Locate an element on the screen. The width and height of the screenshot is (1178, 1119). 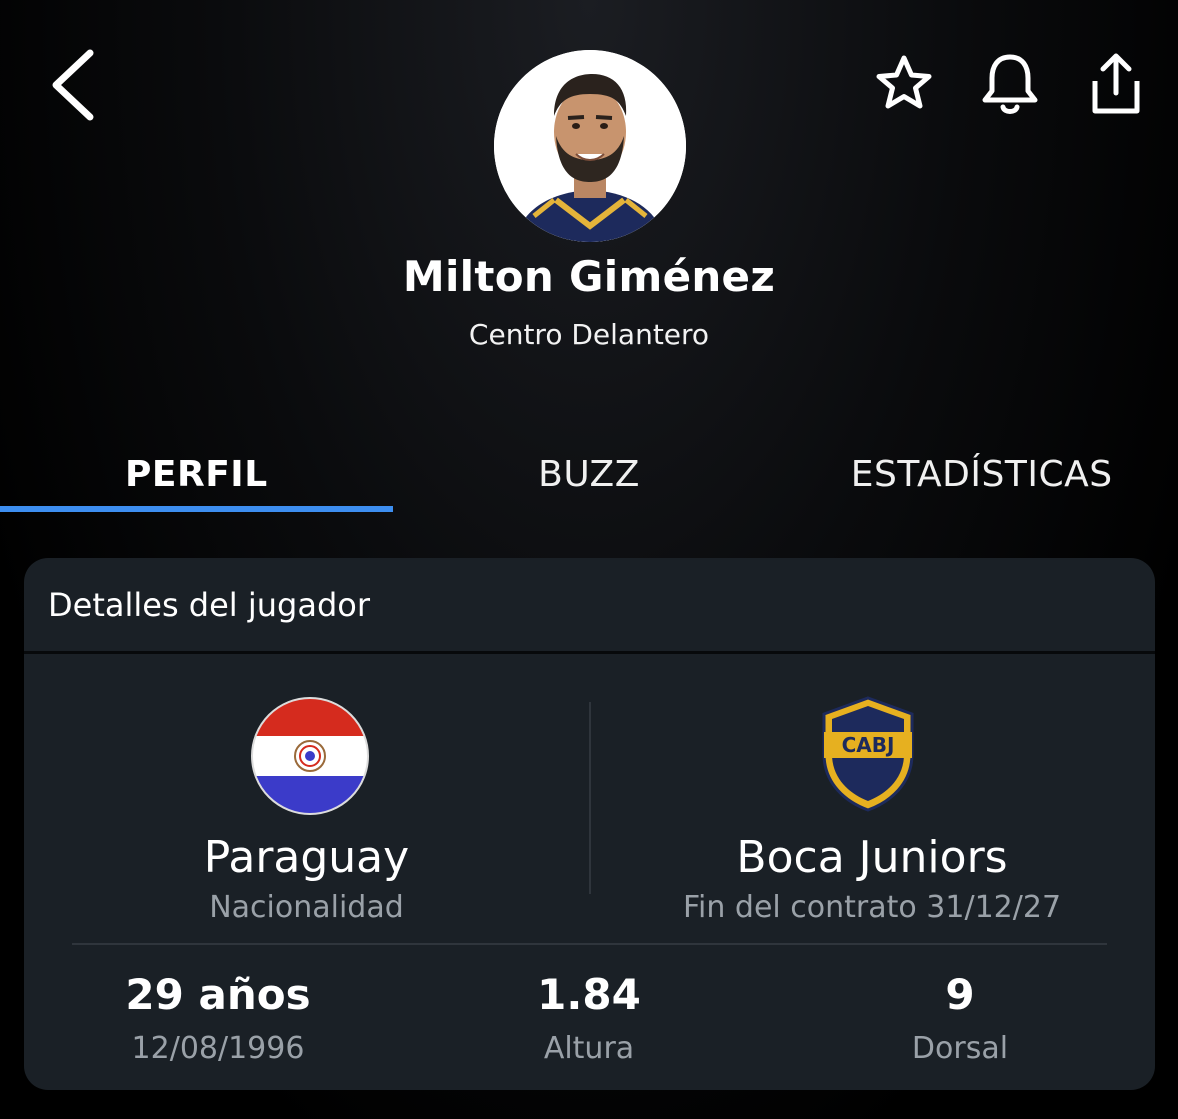
tab-buzz: BUZZ is located at coordinates (589, 476).